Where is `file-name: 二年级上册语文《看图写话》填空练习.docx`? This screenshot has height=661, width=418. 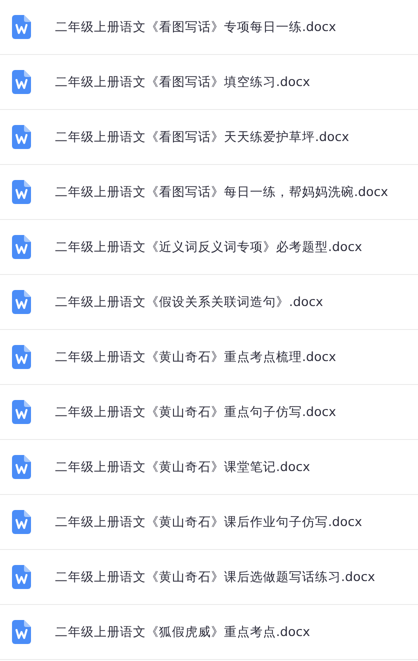 file-name: 二年级上册语文《看图写话》填空练习.docx is located at coordinates (182, 82).